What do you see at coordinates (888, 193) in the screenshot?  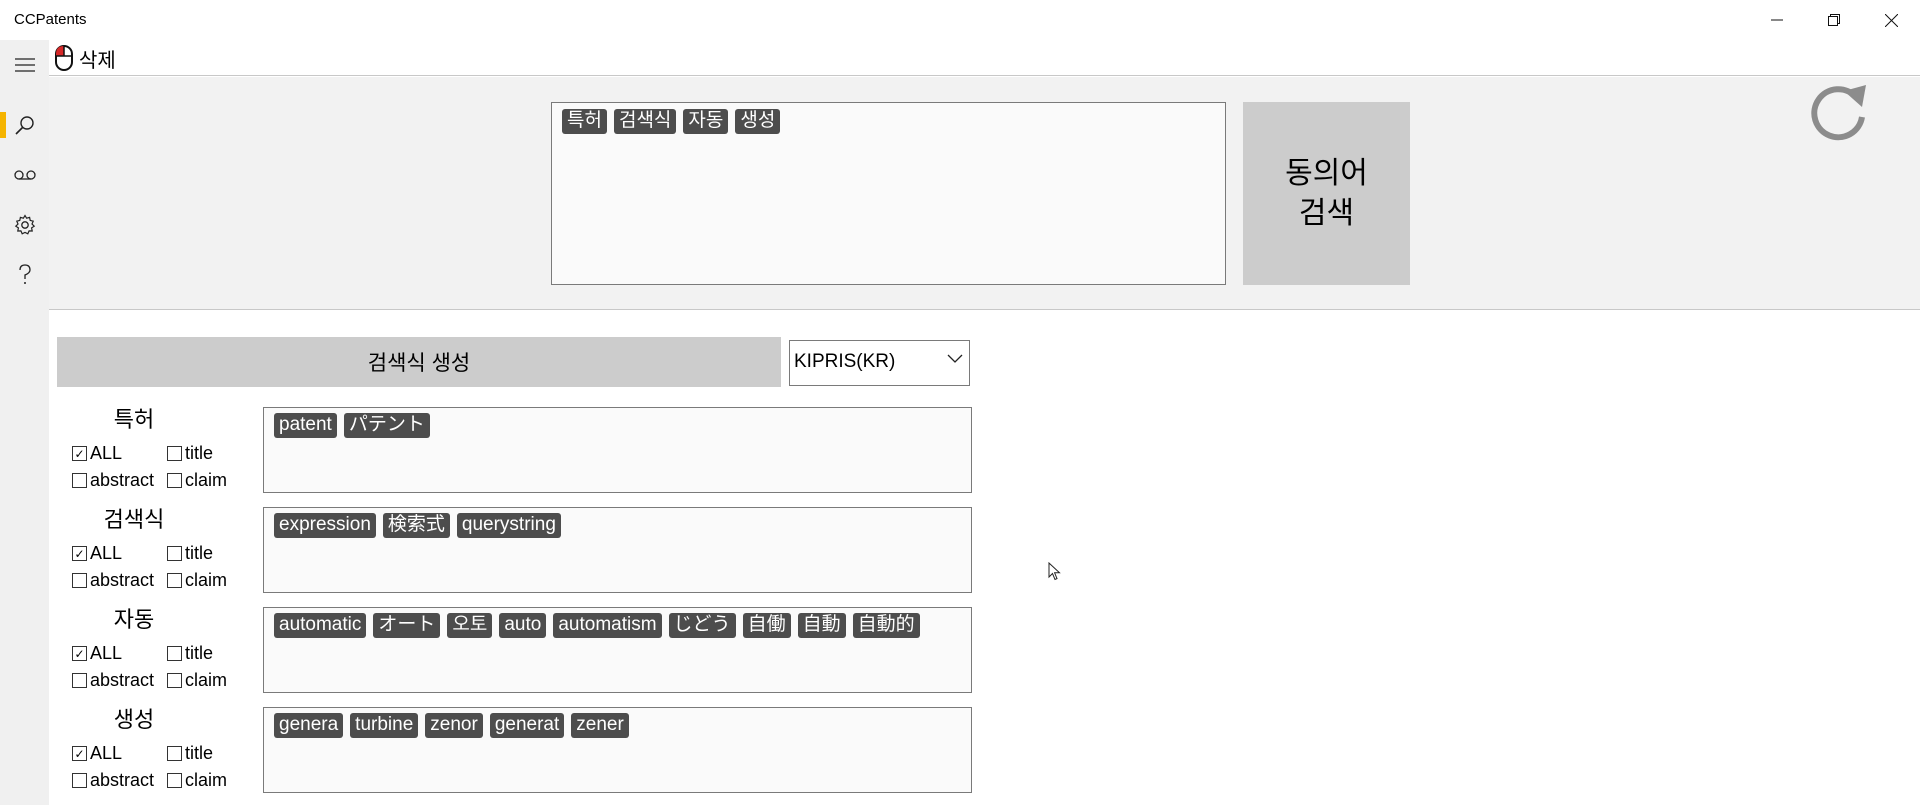 I see `keyword-input-box: 특허 검색식 자동 생성` at bounding box center [888, 193].